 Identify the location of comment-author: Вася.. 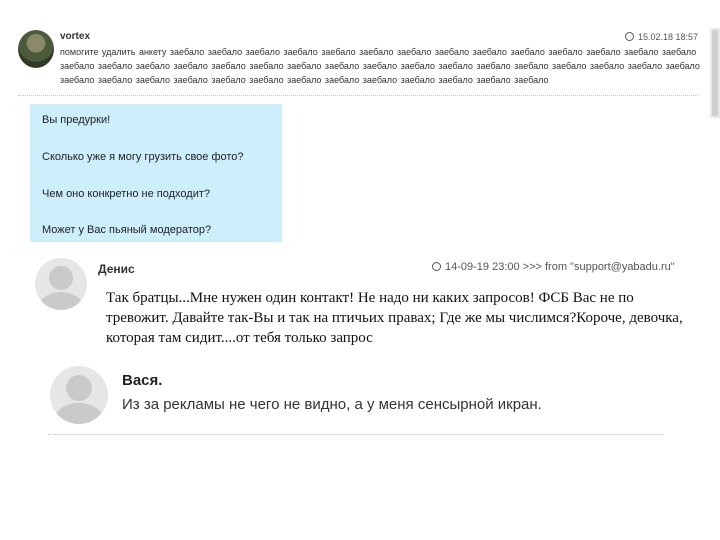
(142, 380).